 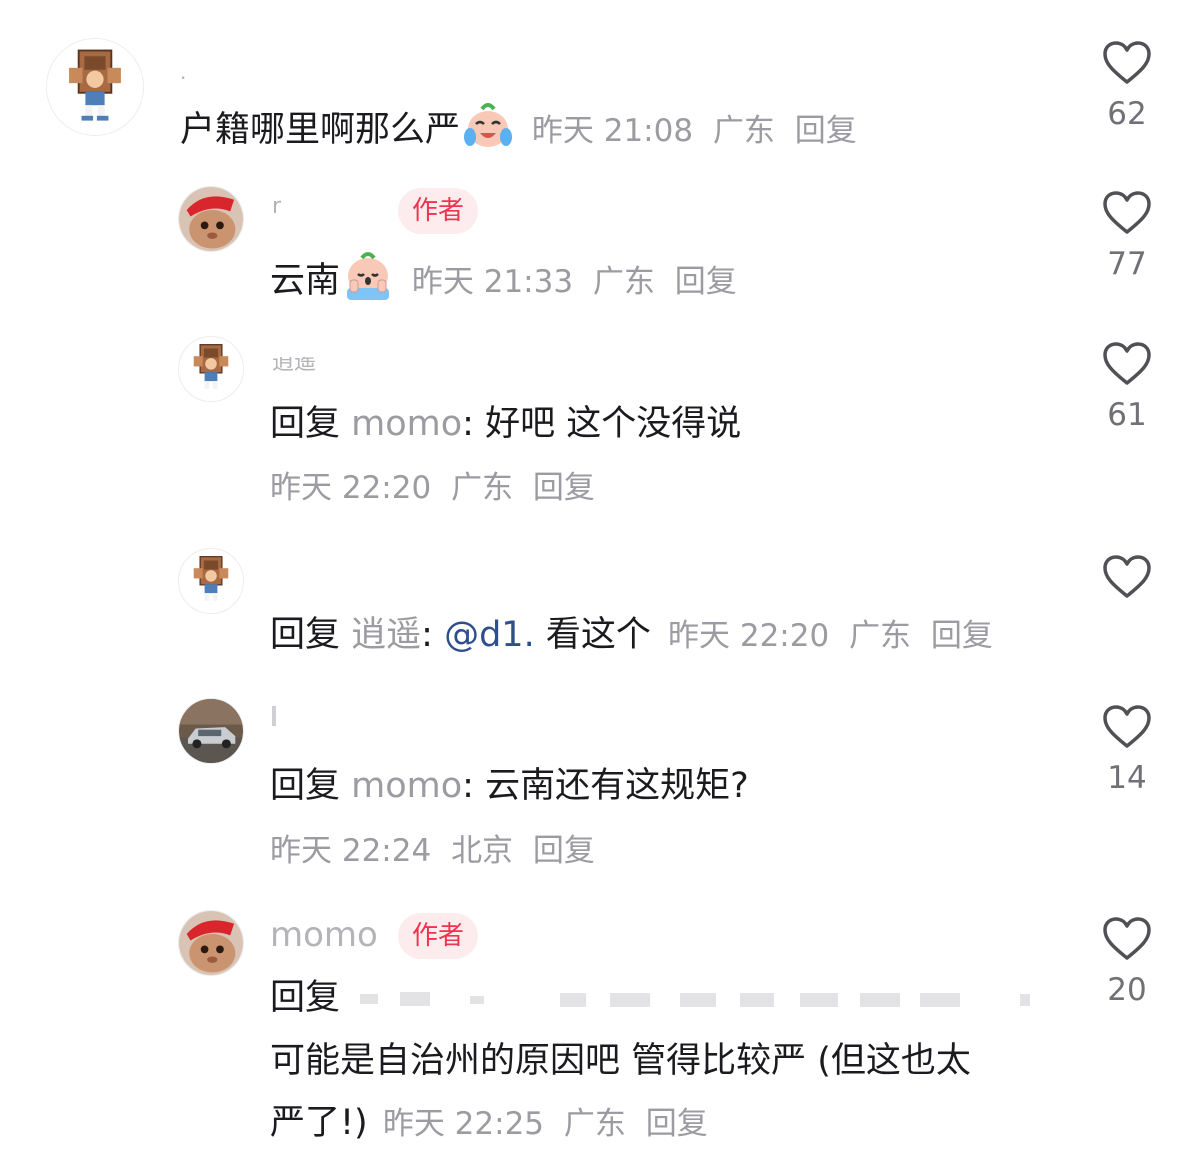 I want to click on like-count: 14, so click(x=1127, y=778).